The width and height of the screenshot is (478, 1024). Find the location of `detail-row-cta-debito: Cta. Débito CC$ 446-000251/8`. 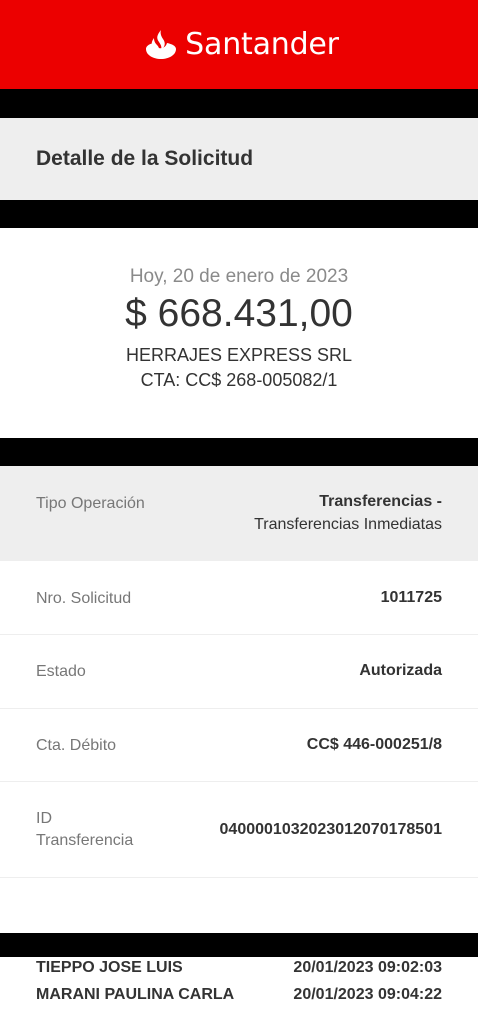

detail-row-cta-debito: Cta. Débito CC$ 446-000251/8 is located at coordinates (239, 745).